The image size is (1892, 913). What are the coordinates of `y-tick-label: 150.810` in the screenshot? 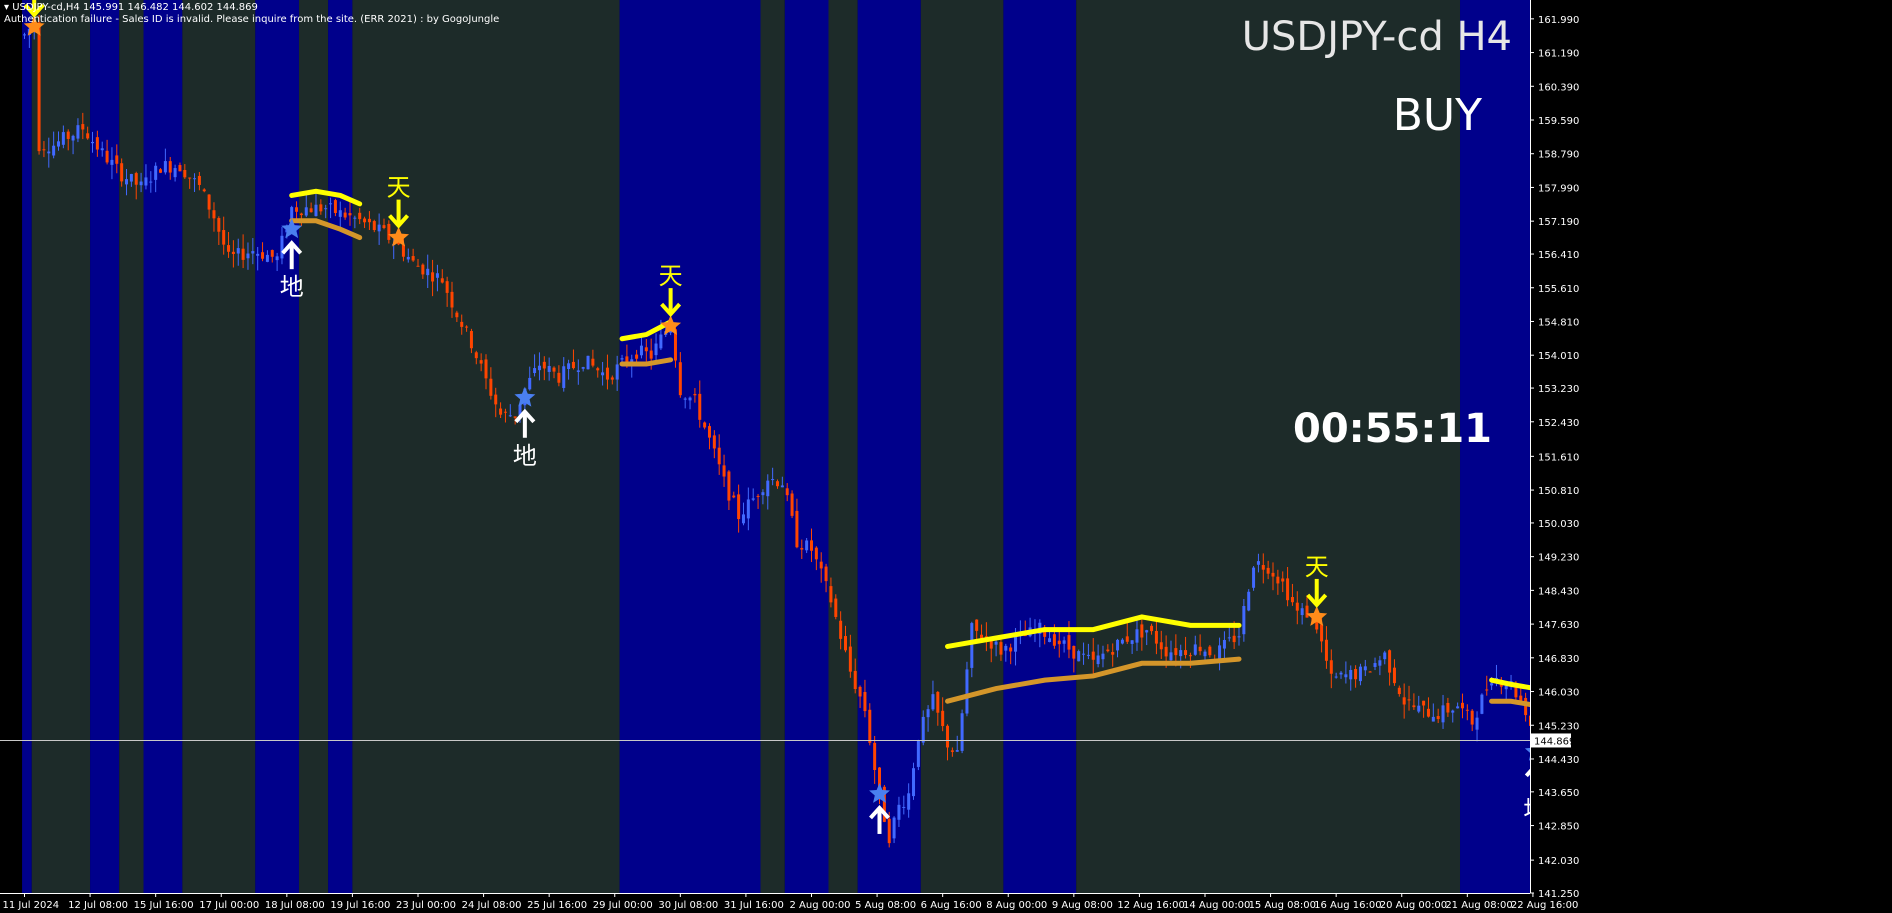 It's located at (1558, 491).